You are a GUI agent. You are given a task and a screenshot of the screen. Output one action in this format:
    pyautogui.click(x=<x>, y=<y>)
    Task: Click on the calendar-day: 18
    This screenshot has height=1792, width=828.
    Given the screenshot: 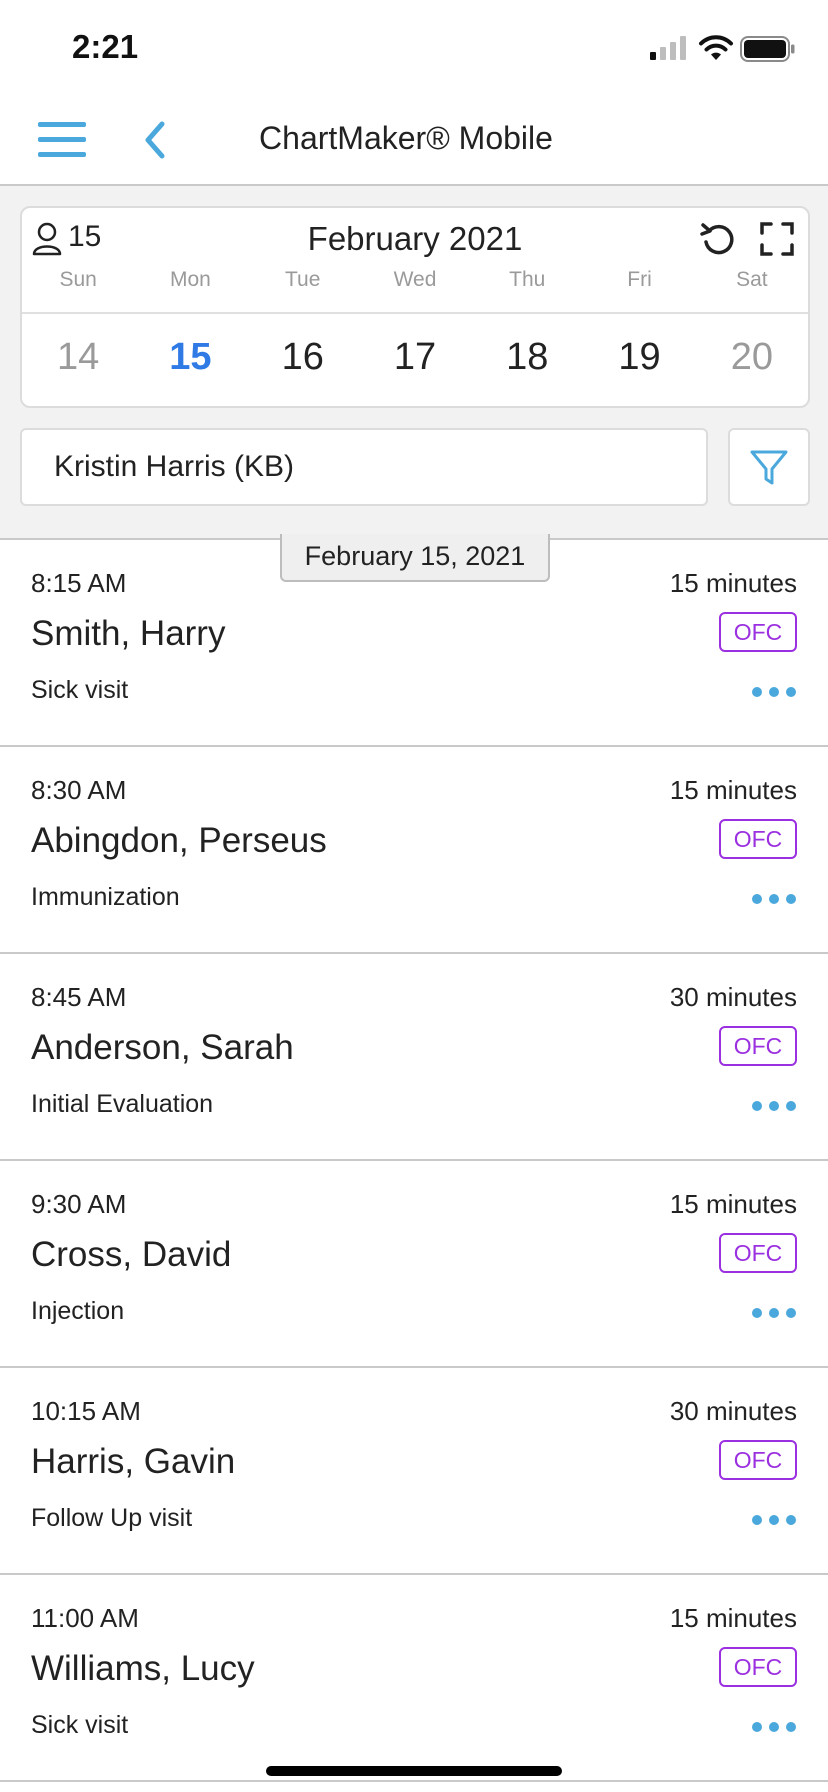 What is the action you would take?
    pyautogui.click(x=527, y=361)
    